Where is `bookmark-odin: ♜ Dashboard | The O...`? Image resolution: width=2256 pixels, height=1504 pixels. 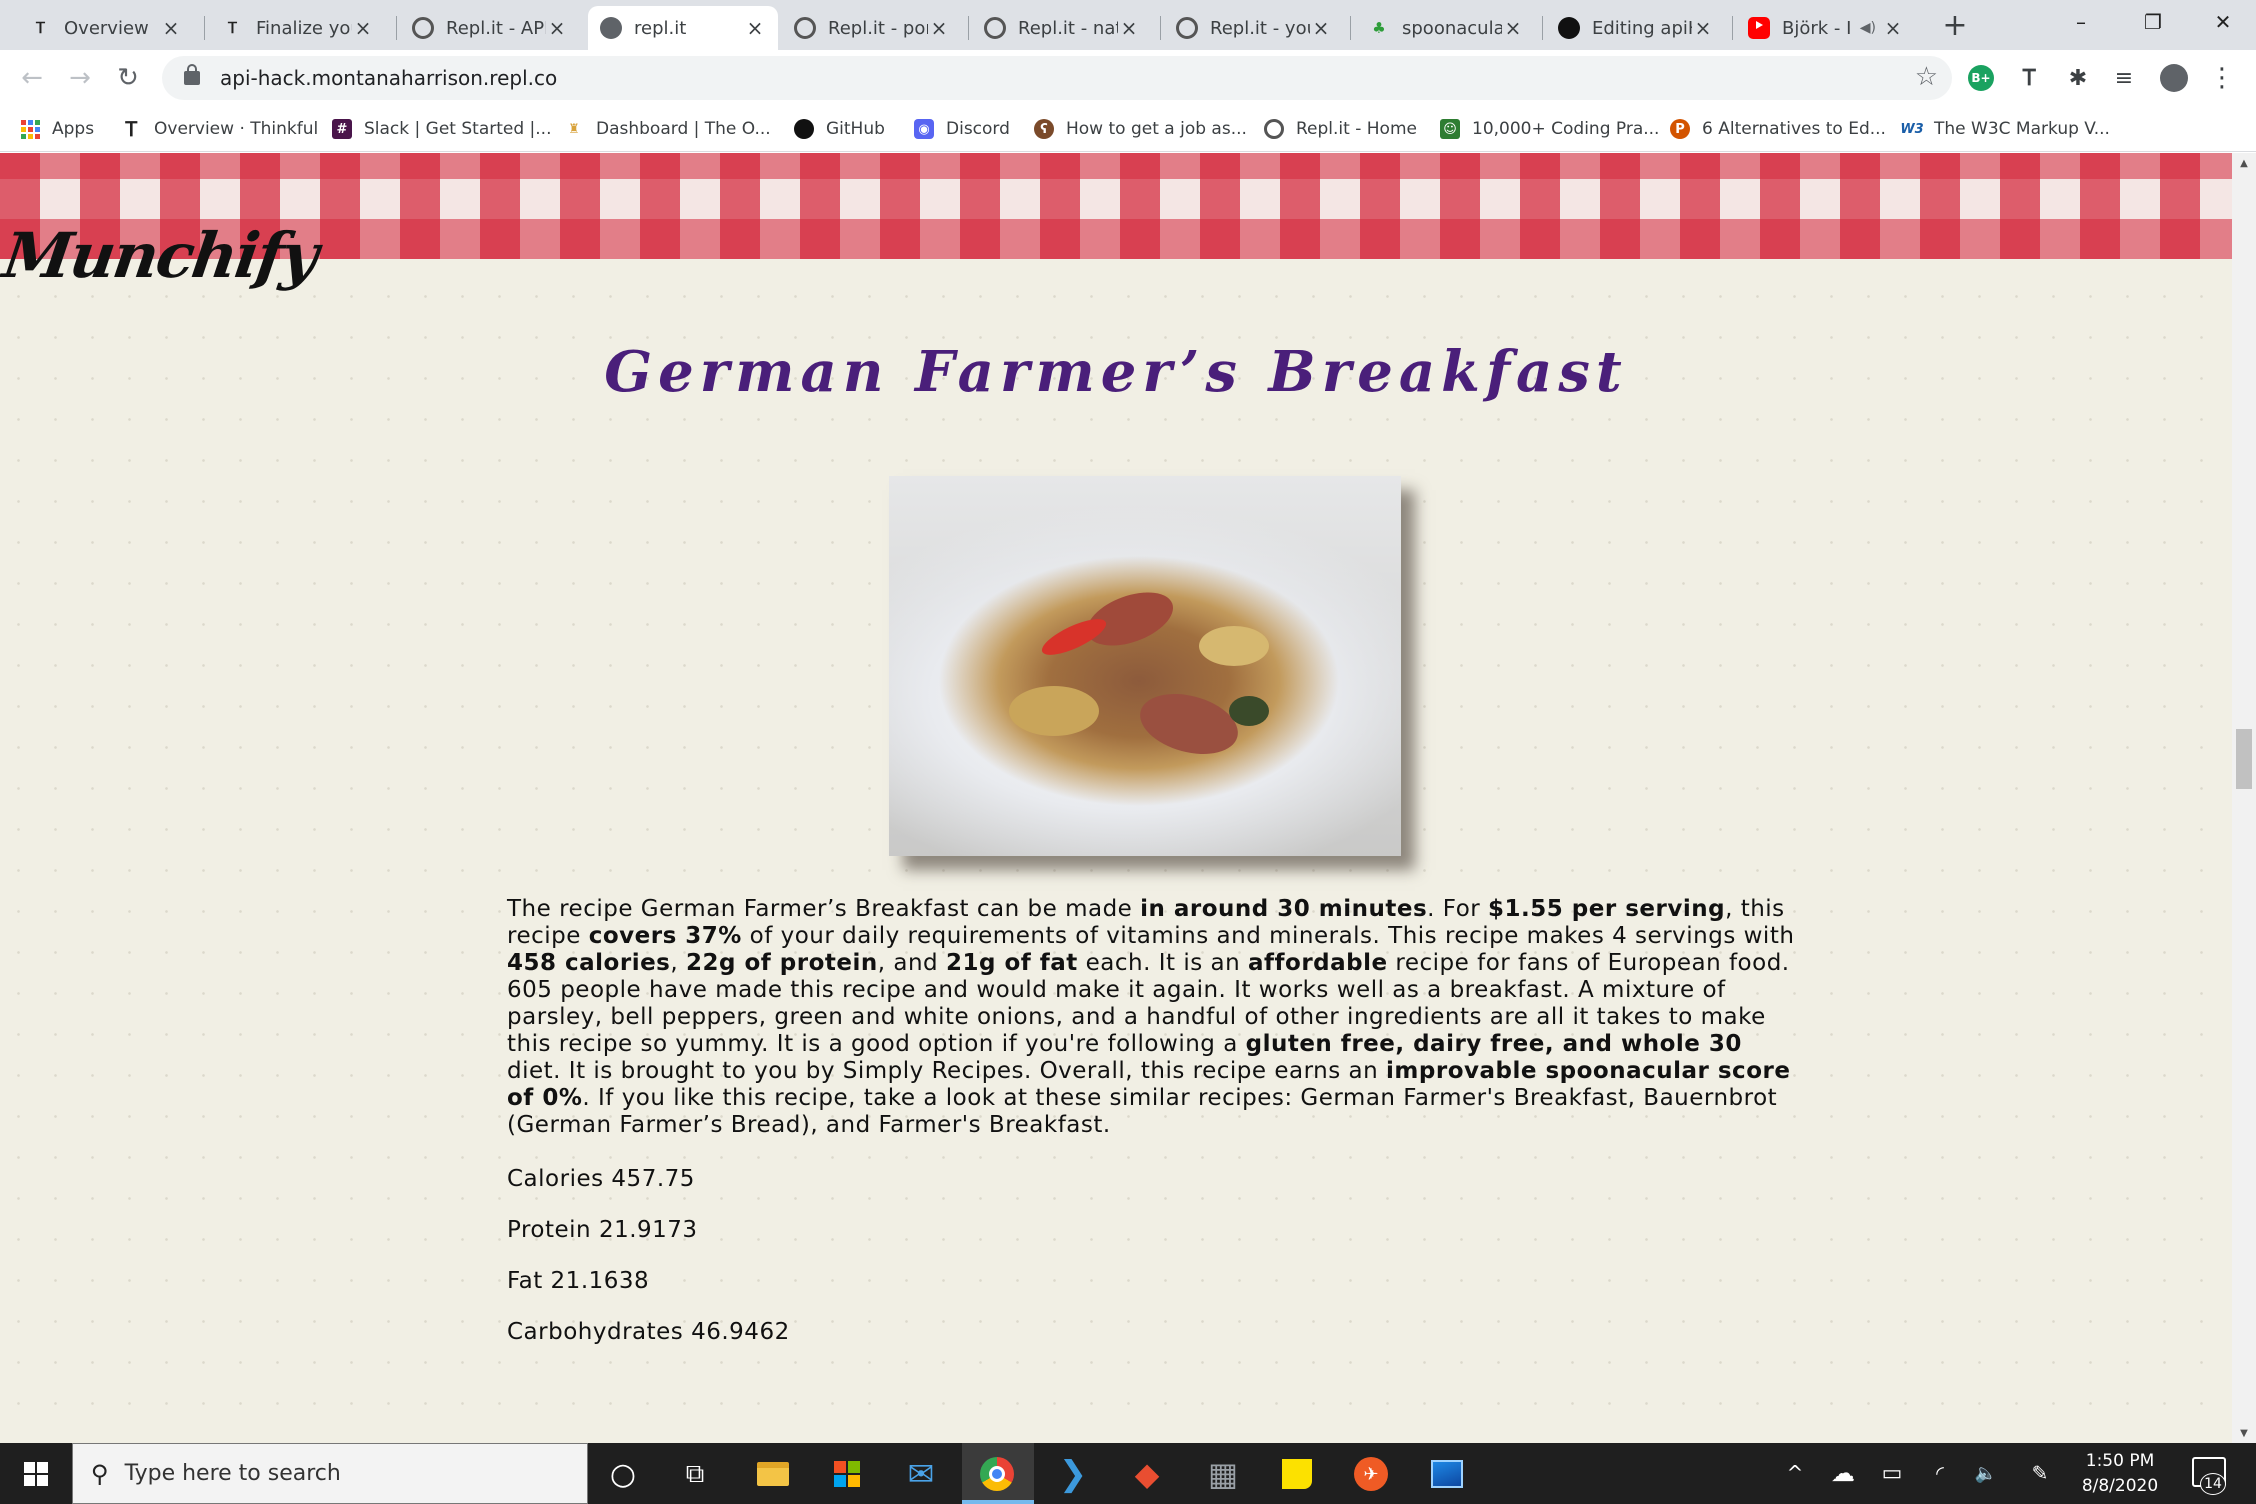 bookmark-odin: ♜ Dashboard | The O... is located at coordinates (667, 129).